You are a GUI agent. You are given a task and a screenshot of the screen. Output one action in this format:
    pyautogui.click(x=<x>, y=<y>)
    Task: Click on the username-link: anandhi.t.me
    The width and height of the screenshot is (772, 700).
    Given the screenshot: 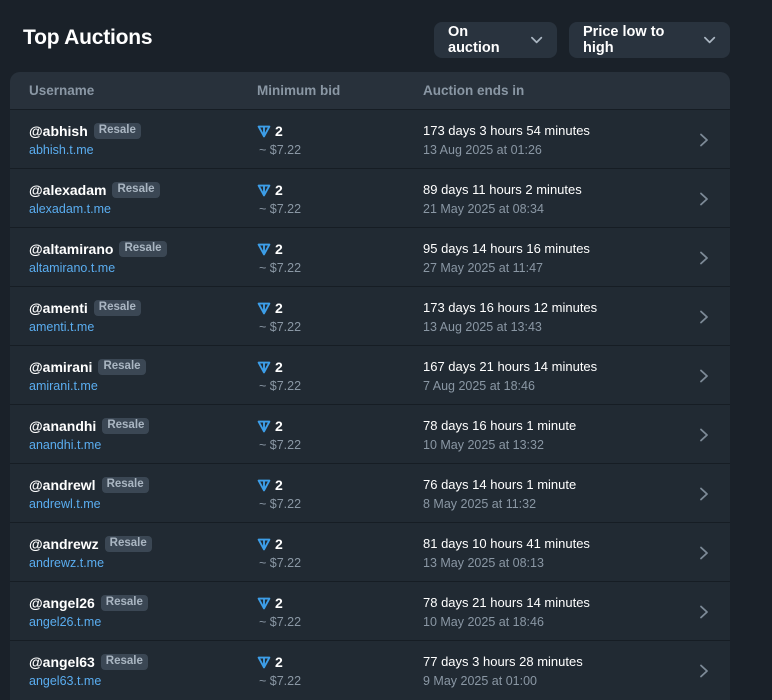 What is the action you would take?
    pyautogui.click(x=65, y=445)
    